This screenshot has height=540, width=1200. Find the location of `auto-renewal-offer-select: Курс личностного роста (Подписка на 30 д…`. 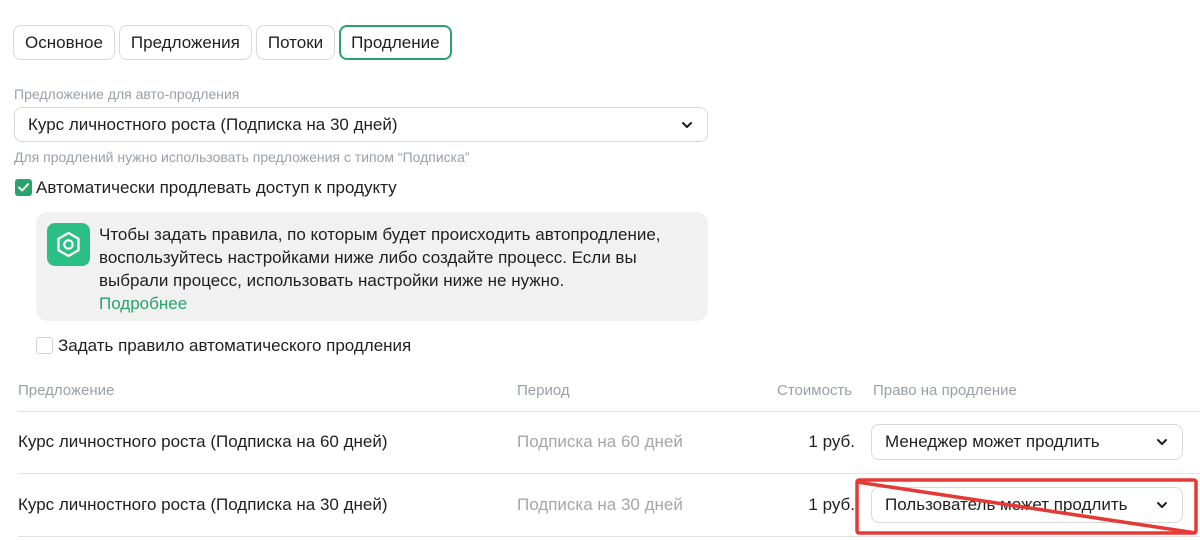

auto-renewal-offer-select: Курс личностного роста (Подписка на 30 д… is located at coordinates (361, 124).